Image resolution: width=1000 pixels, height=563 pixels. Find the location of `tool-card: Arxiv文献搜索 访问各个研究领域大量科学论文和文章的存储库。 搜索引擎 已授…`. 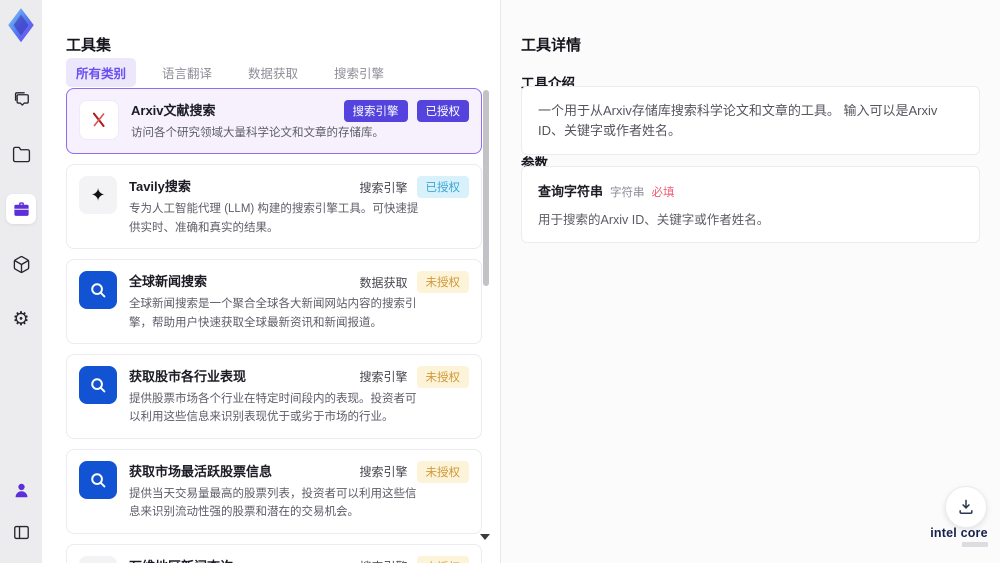

tool-card: Arxiv文献搜索 访问各个研究领域大量科学论文和文章的存储库。 搜索引擎 已授… is located at coordinates (274, 121).